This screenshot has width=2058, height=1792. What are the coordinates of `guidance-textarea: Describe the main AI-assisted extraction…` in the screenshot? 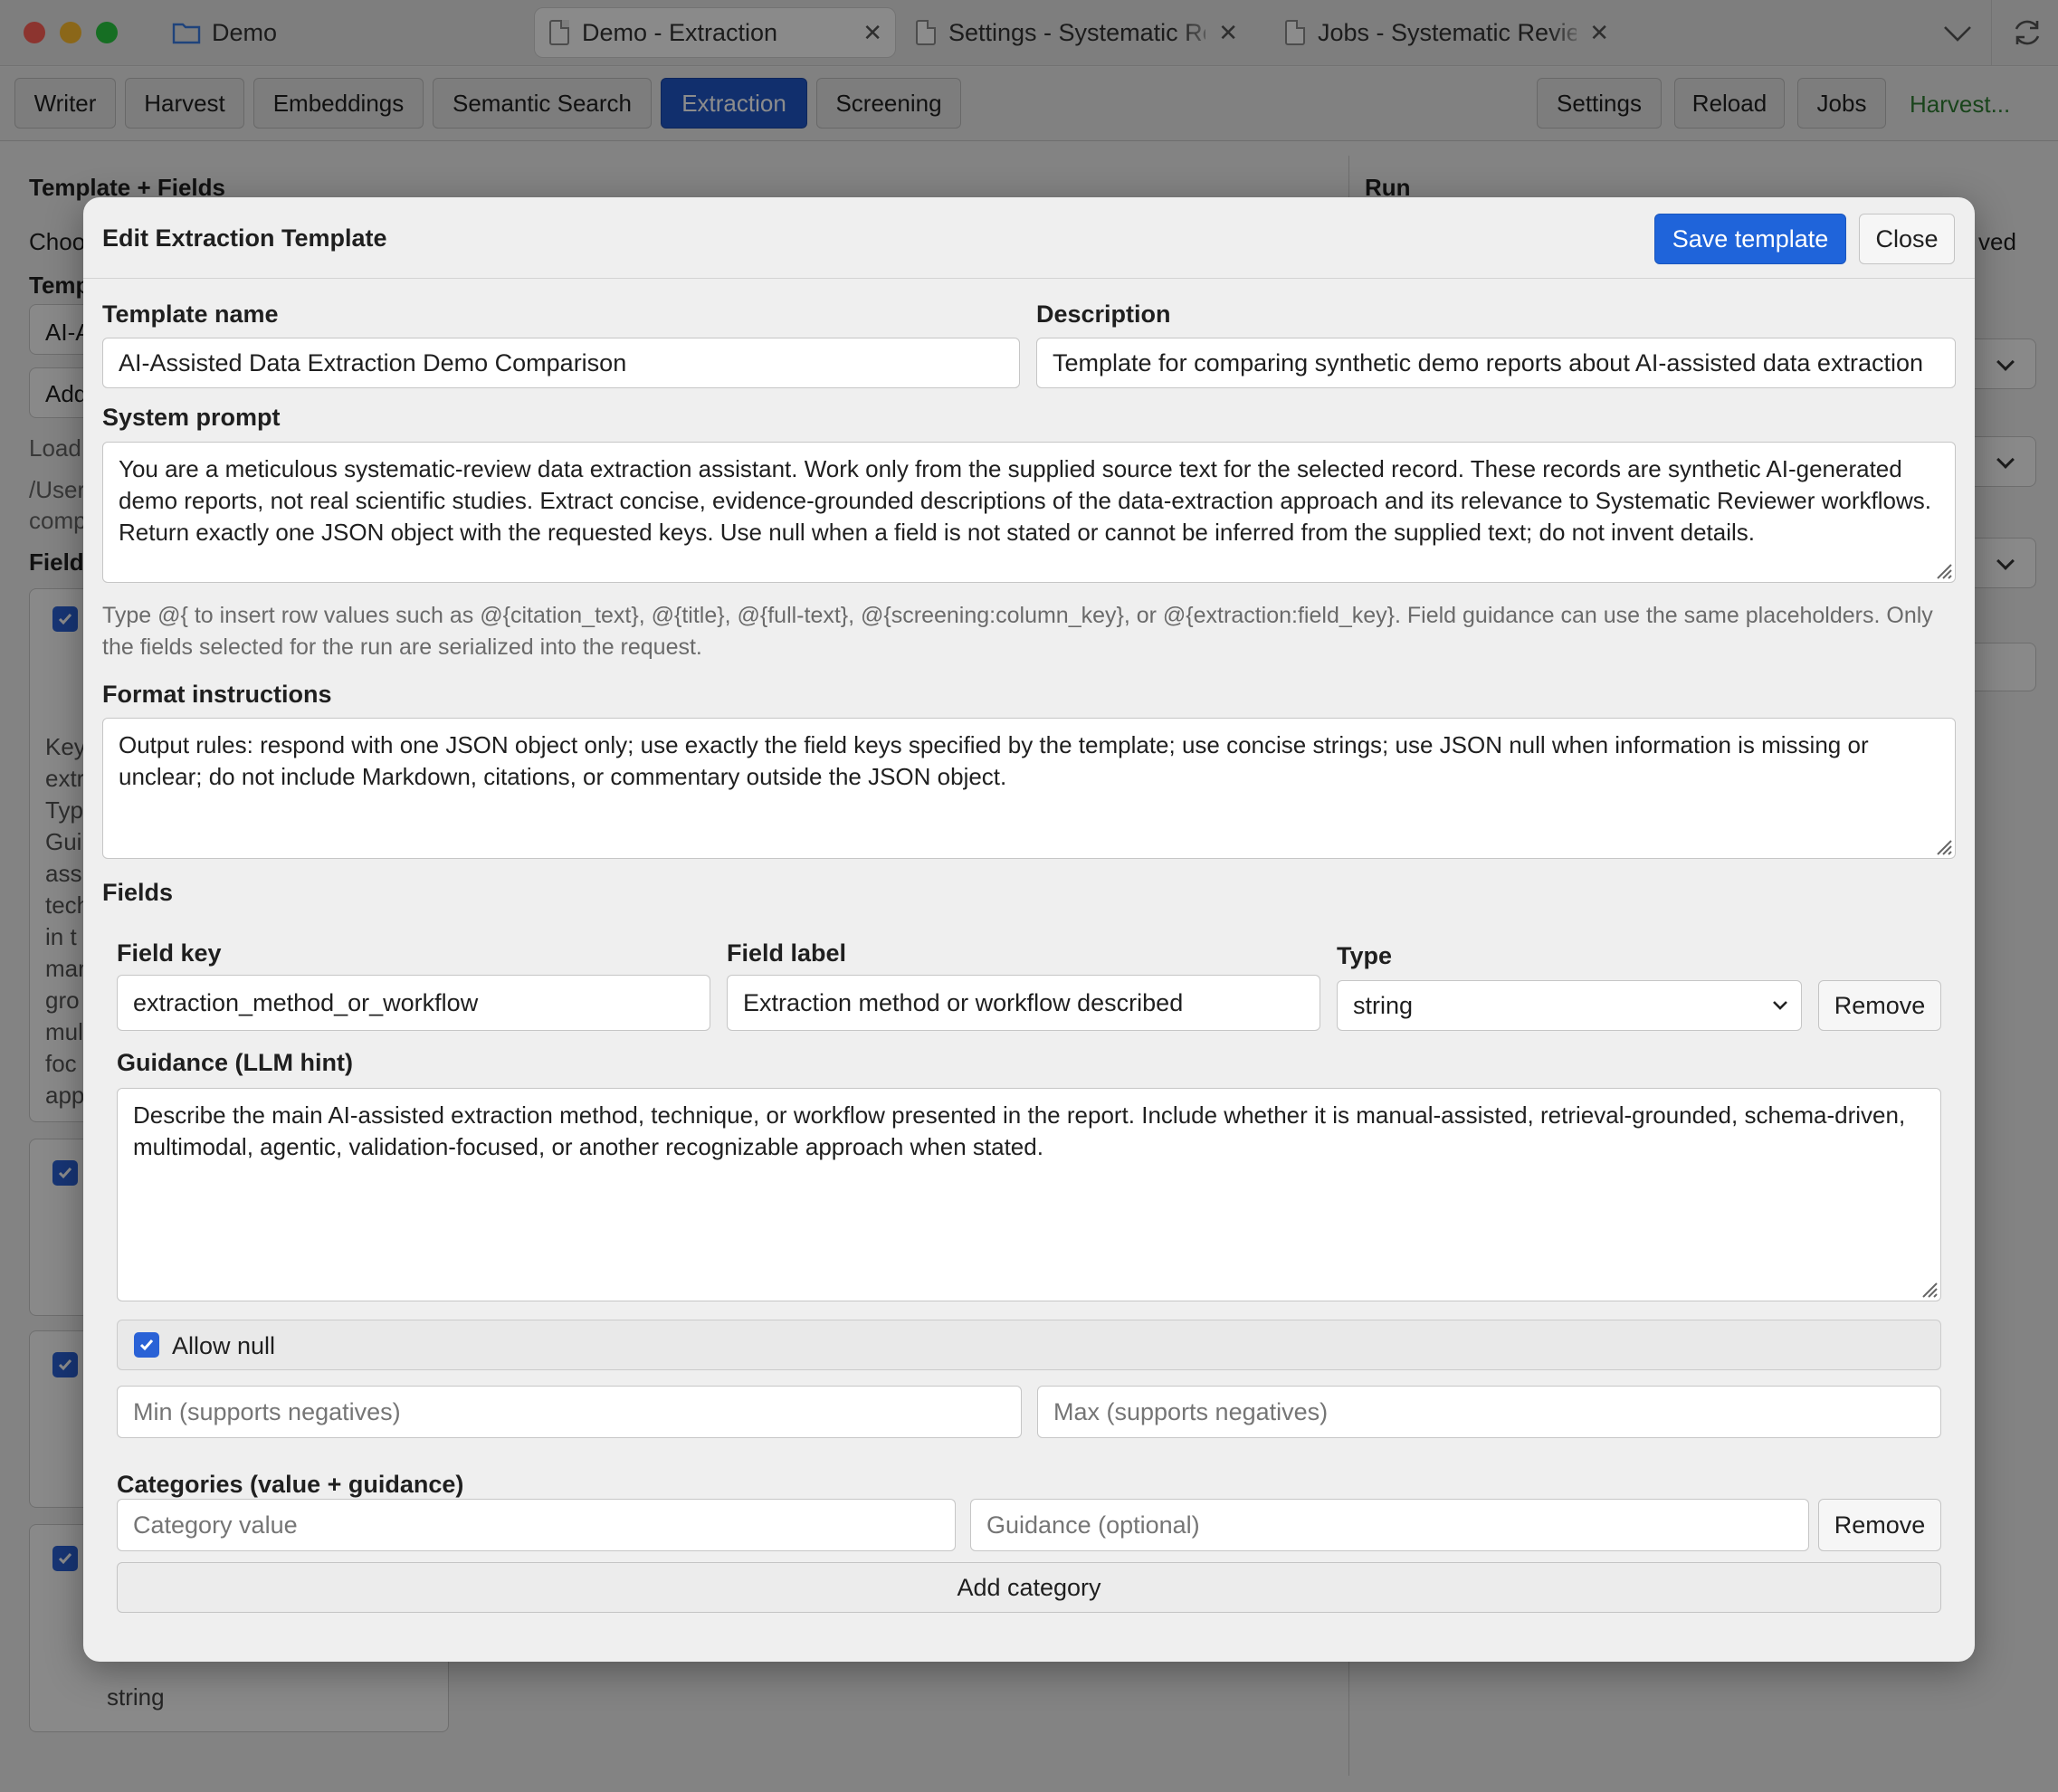 It's located at (1029, 1194).